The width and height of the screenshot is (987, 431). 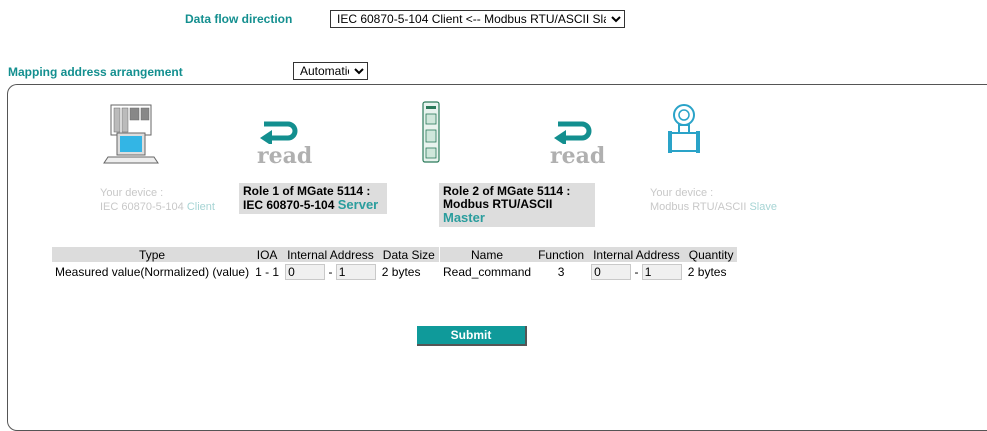 What do you see at coordinates (561, 272) in the screenshot?
I see `function-cell: 3` at bounding box center [561, 272].